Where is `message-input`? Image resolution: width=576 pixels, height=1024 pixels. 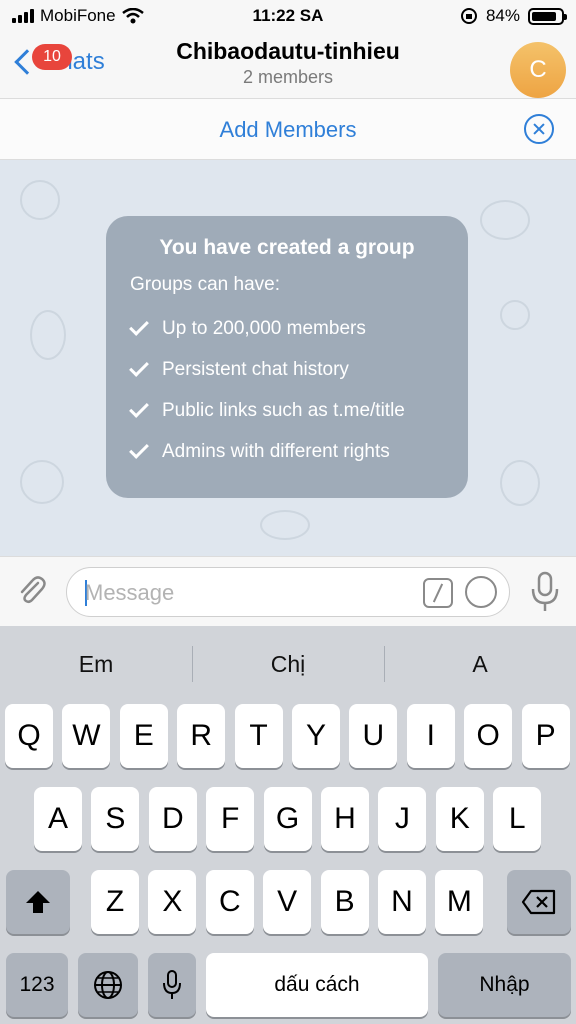
message-input is located at coordinates (245, 593).